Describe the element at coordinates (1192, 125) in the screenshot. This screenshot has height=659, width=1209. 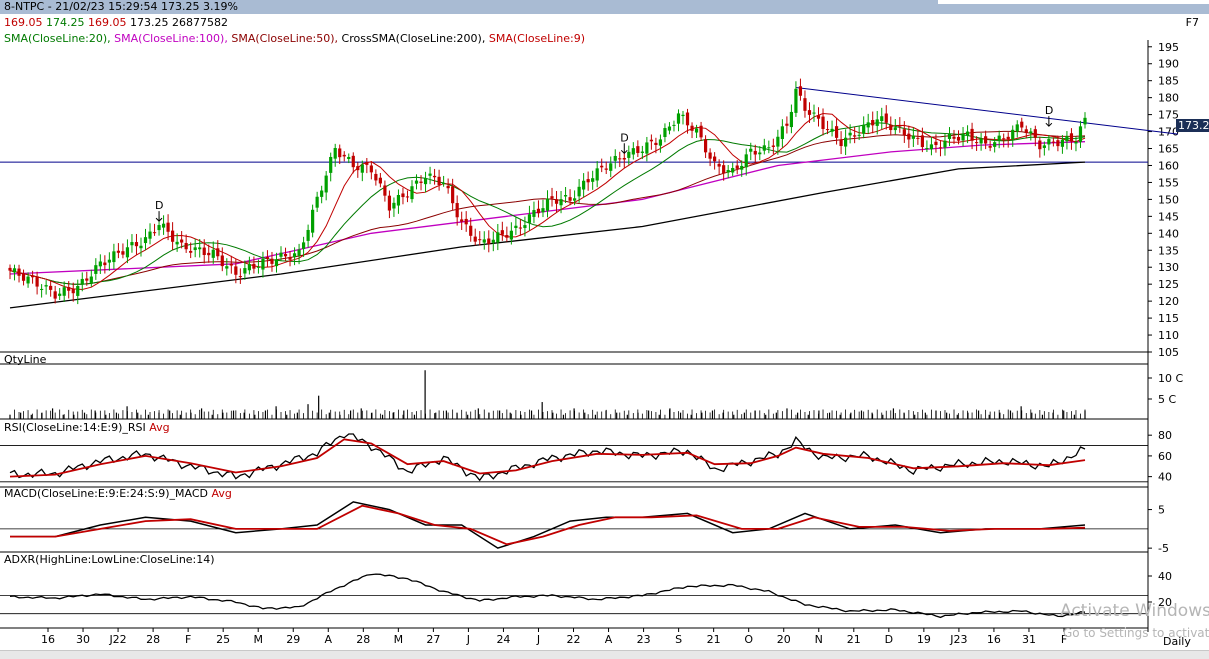
I see `last-price-tag: 173.25` at that location.